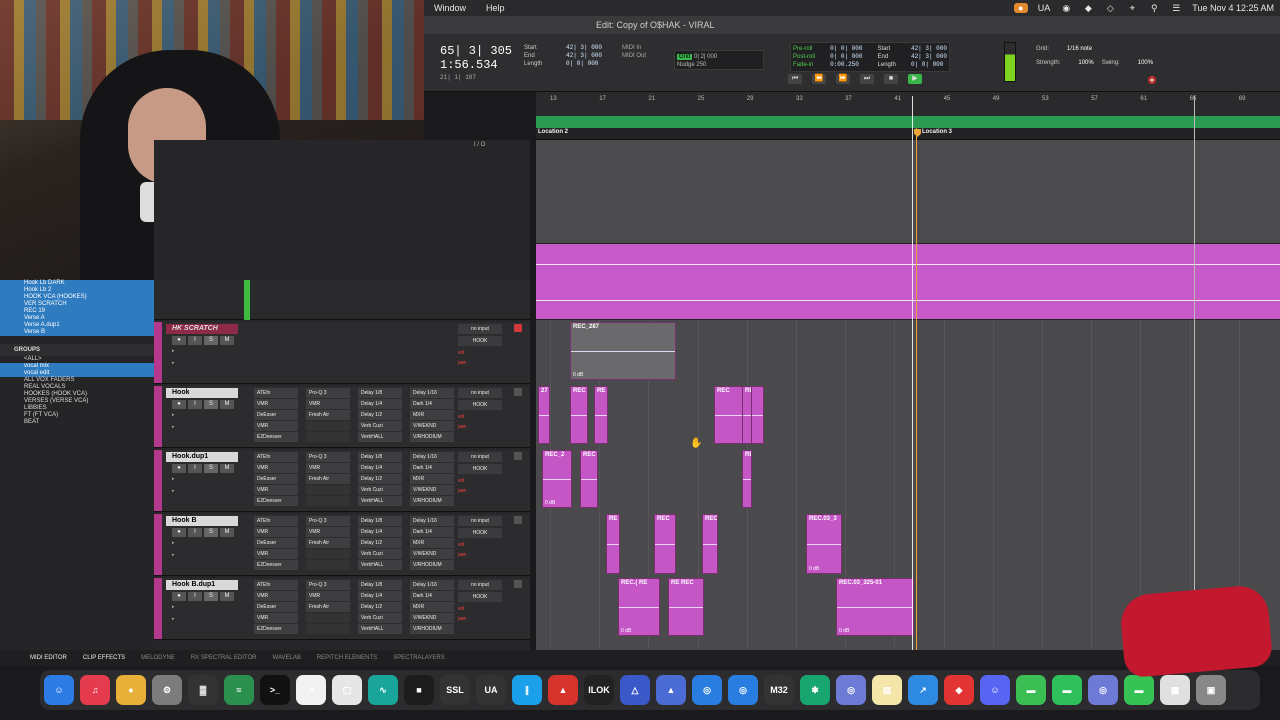  Describe the element at coordinates (195, 596) in the screenshot. I see `input-monitor-button: I` at that location.